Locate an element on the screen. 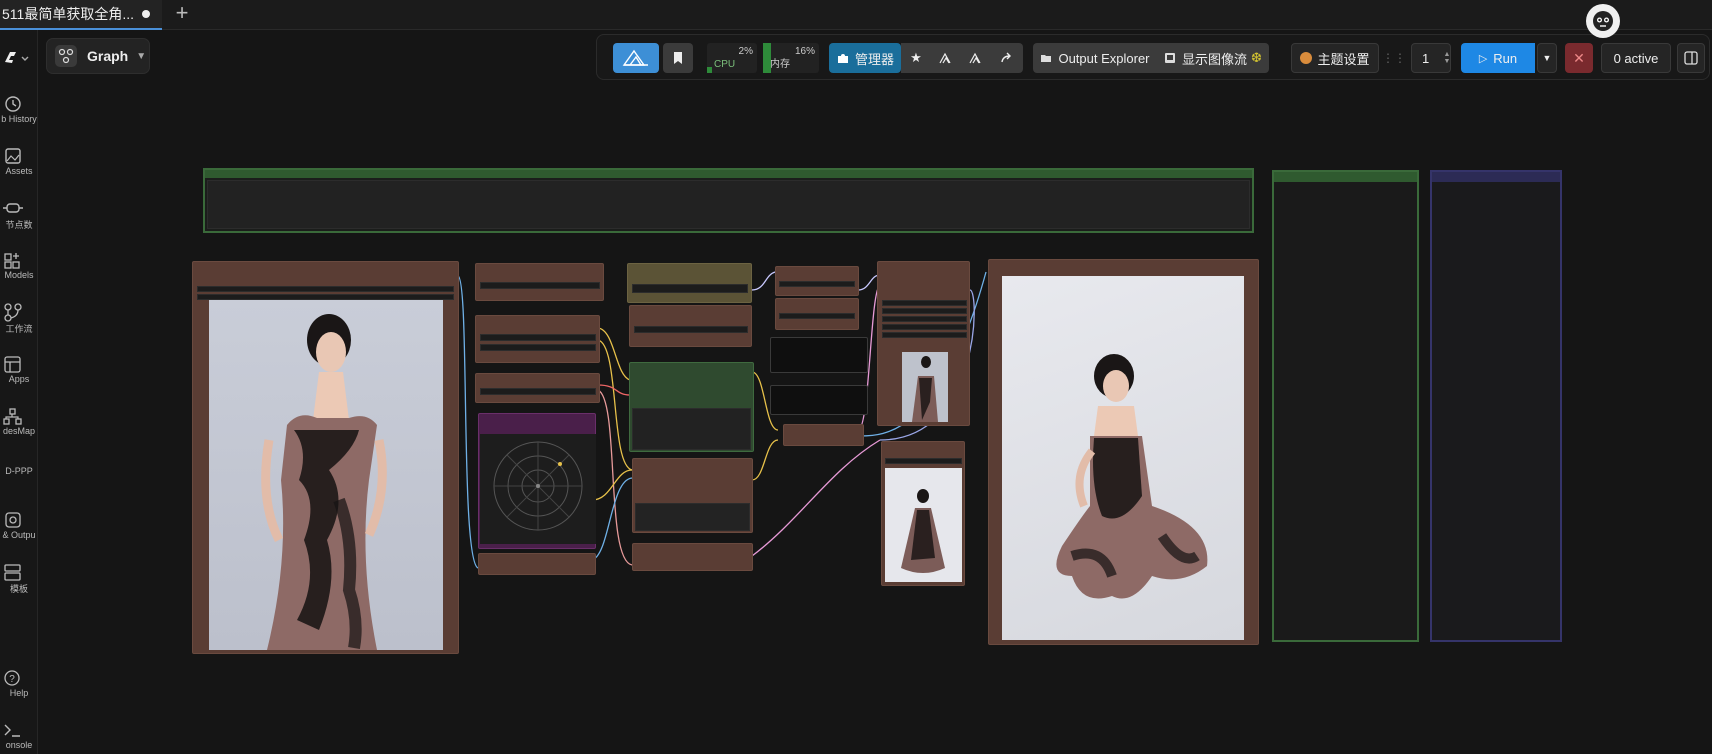 This screenshot has width=1712, height=754. node-col2-b is located at coordinates (537, 339).